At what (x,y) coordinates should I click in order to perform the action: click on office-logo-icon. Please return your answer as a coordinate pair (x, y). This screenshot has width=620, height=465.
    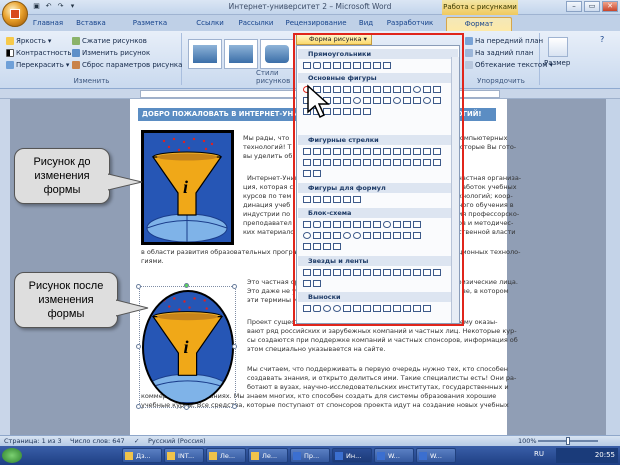
    Looking at the image, I should click on (15, 14).